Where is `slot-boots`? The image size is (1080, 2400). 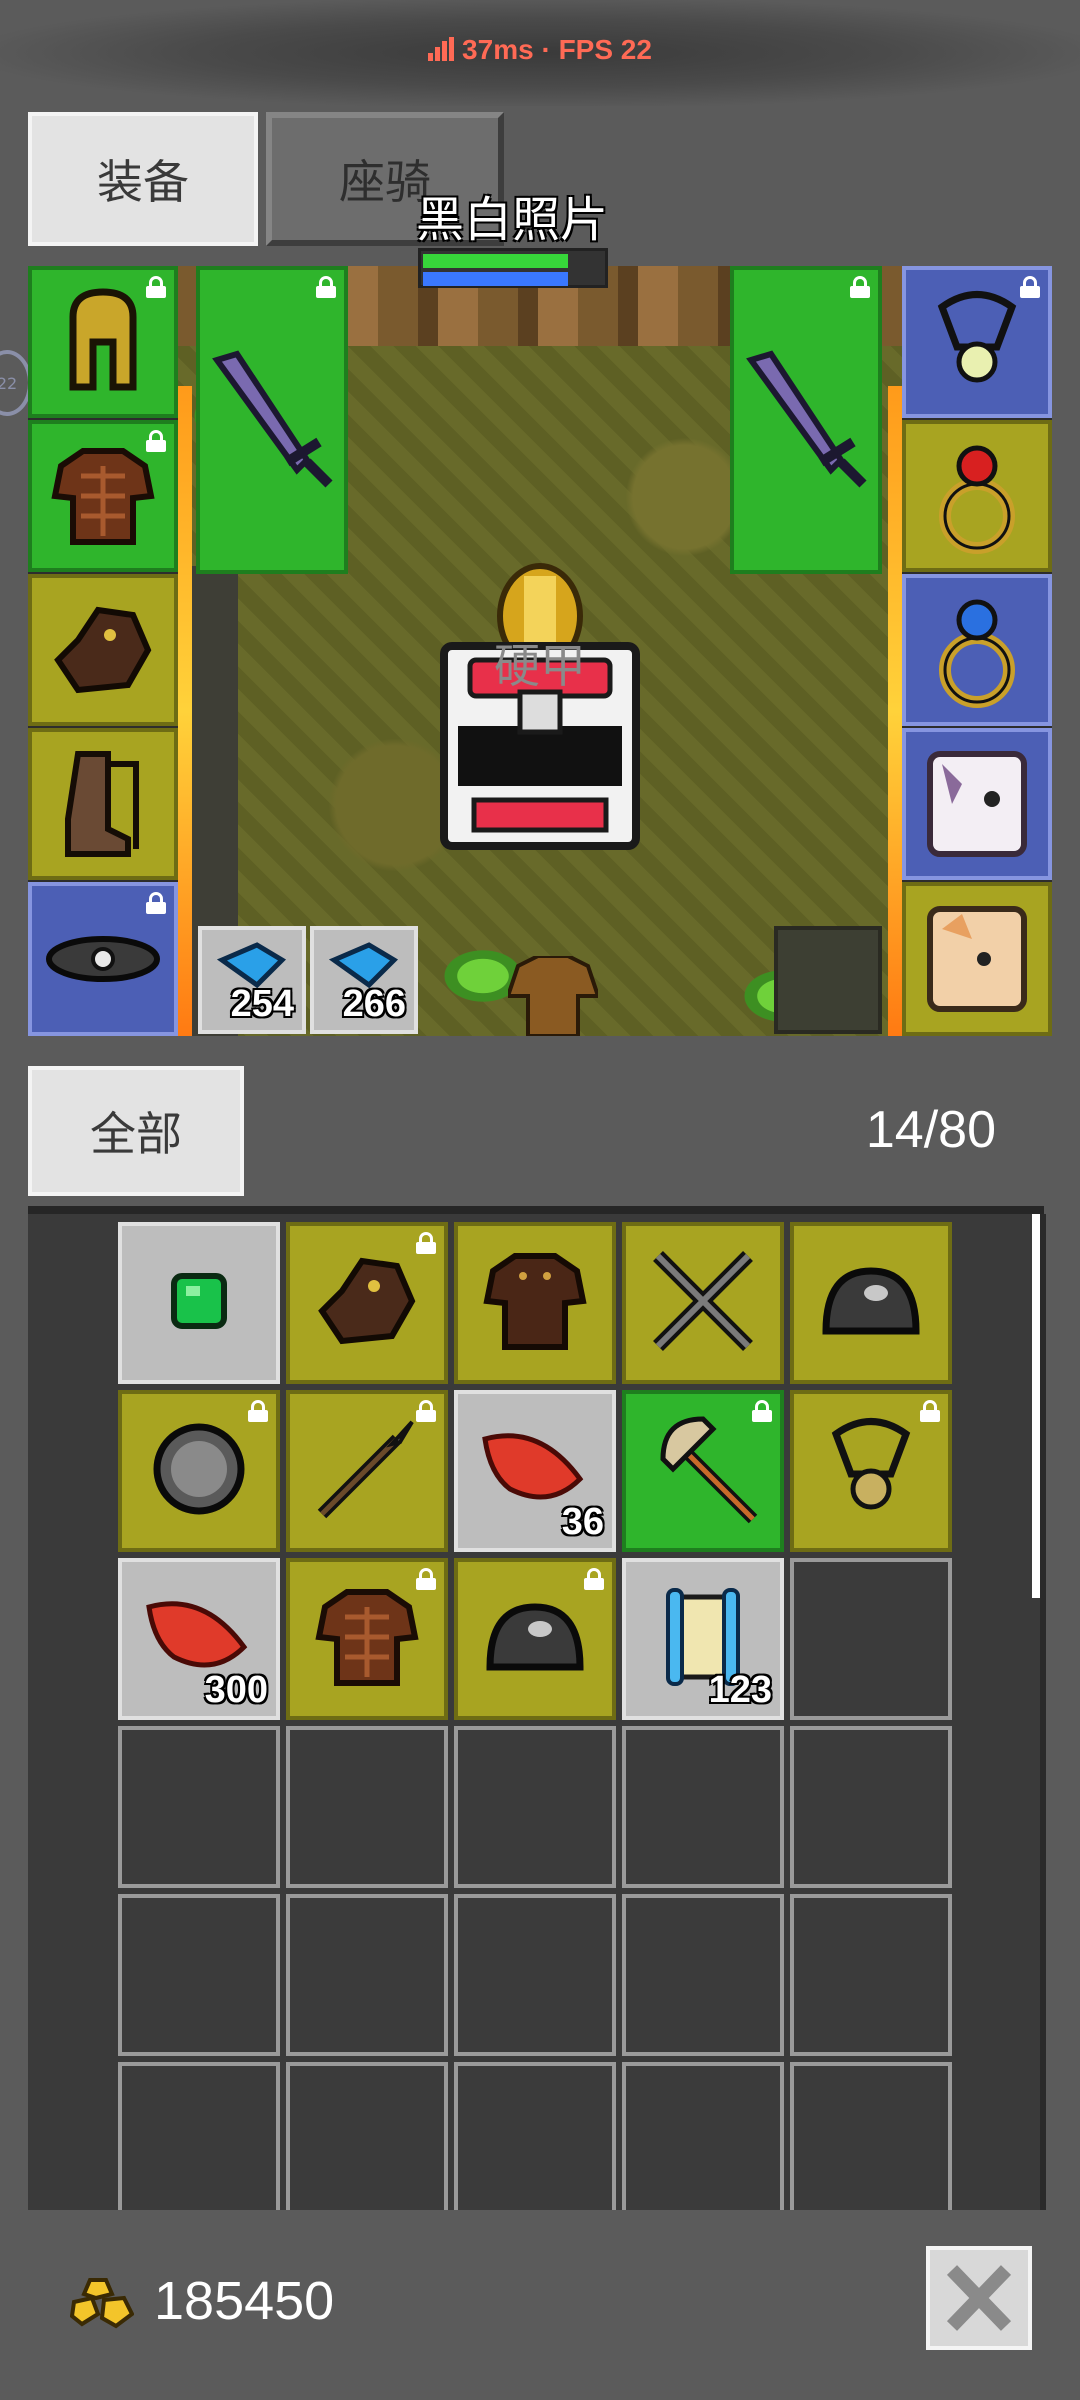 slot-boots is located at coordinates (103, 804).